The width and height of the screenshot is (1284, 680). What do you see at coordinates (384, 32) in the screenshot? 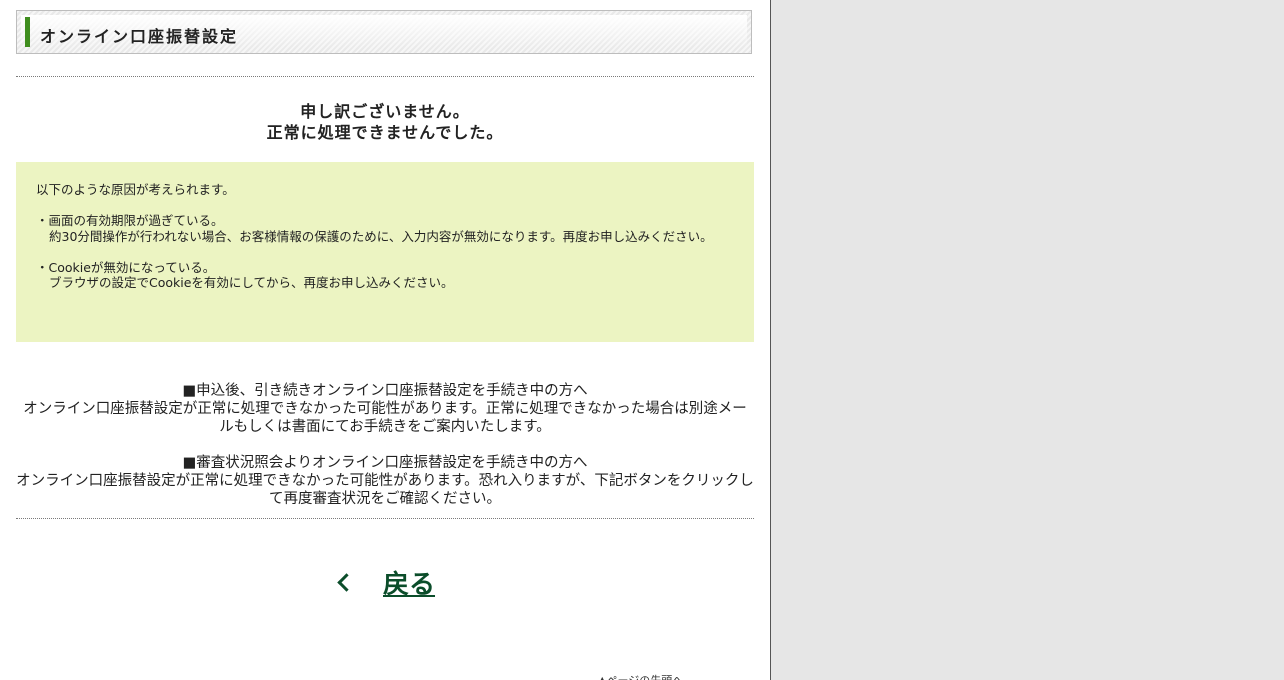
I see `page-header: オンライン口座振替設定` at bounding box center [384, 32].